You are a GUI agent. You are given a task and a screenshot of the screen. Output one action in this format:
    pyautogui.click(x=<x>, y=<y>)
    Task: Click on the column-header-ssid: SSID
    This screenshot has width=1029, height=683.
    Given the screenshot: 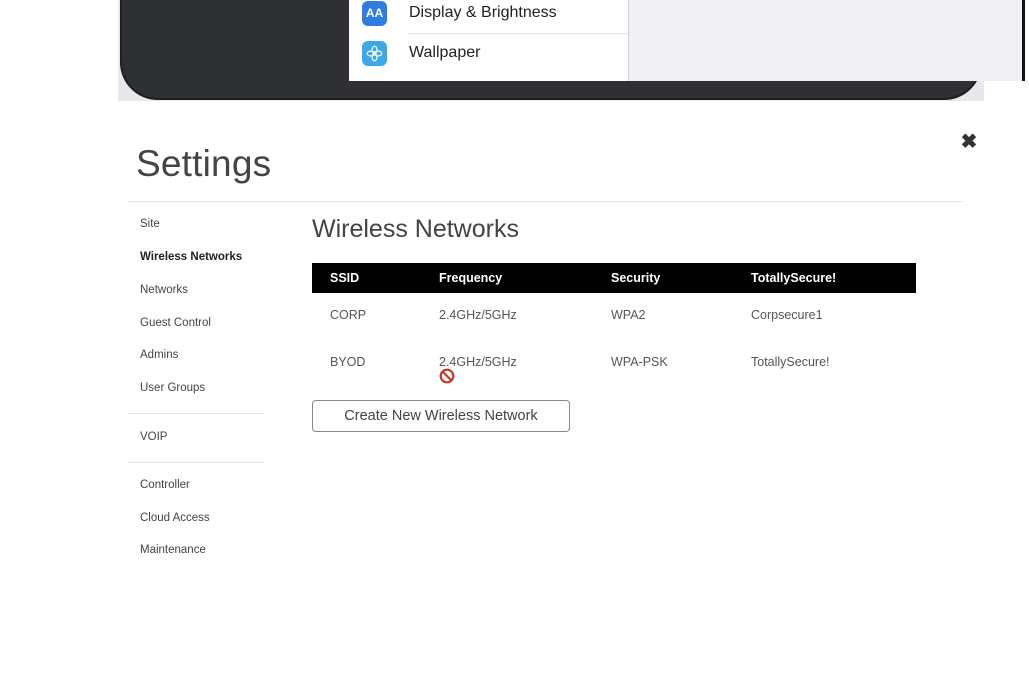 What is the action you would take?
    pyautogui.click(x=345, y=278)
    